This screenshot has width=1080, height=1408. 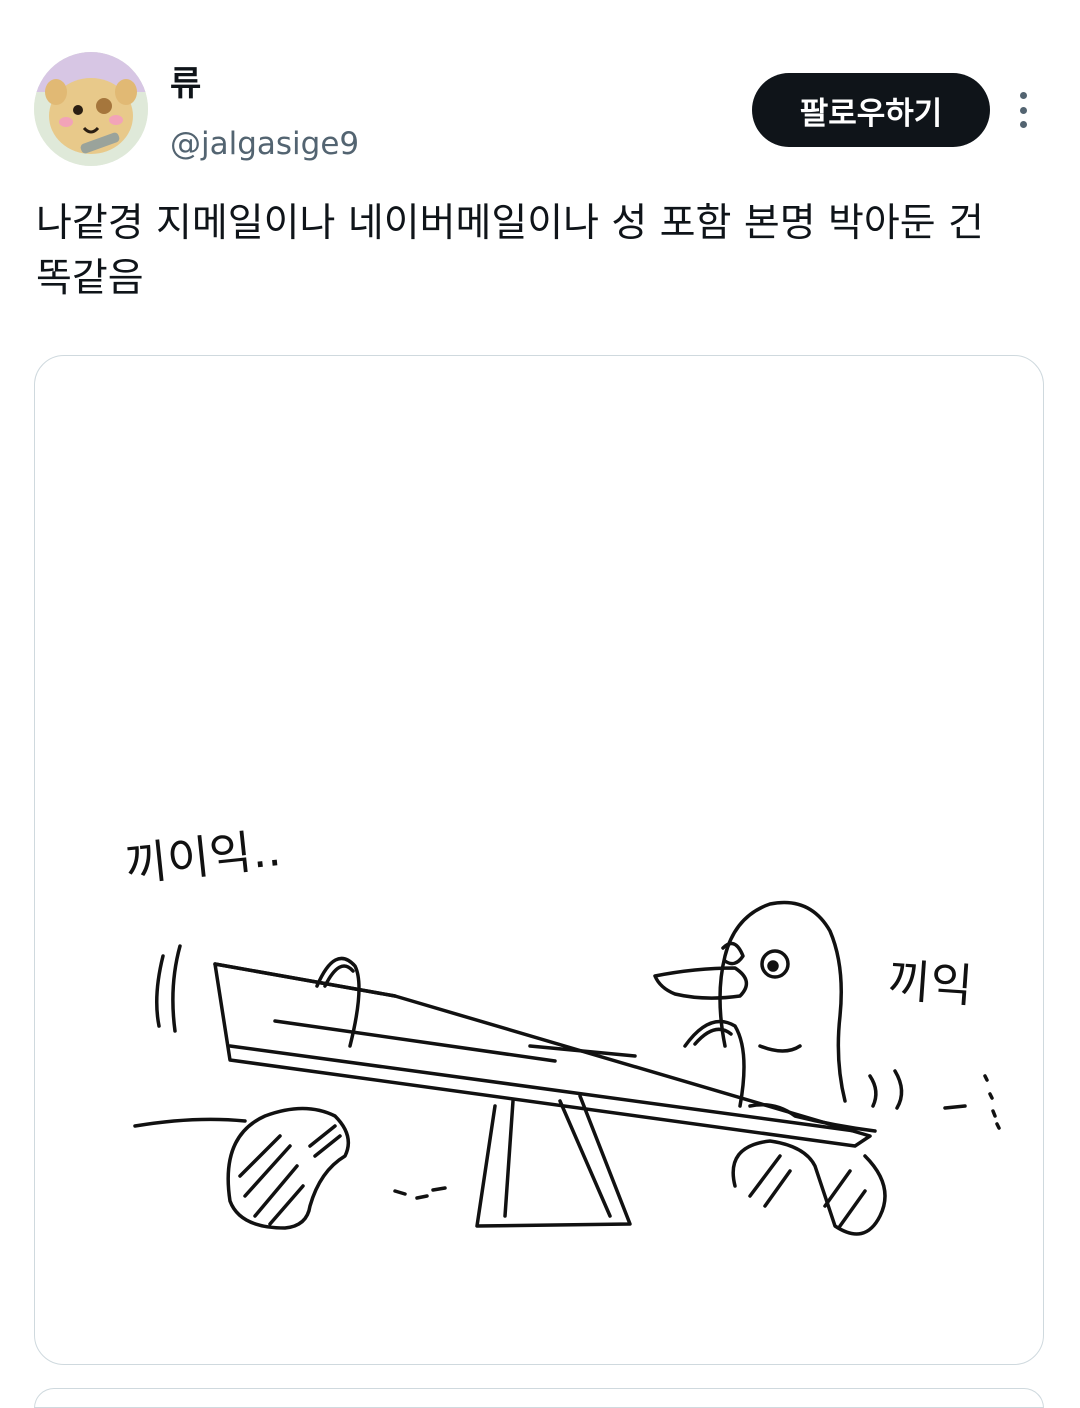 What do you see at coordinates (203, 857) in the screenshot?
I see `sketch-label-left: 끼이익..` at bounding box center [203, 857].